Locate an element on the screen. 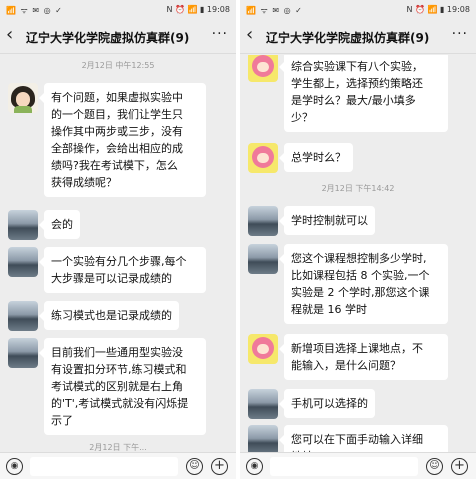 Image resolution: width=476 pixels, height=479 pixels. message-line: 会的 is located at coordinates (62, 224).